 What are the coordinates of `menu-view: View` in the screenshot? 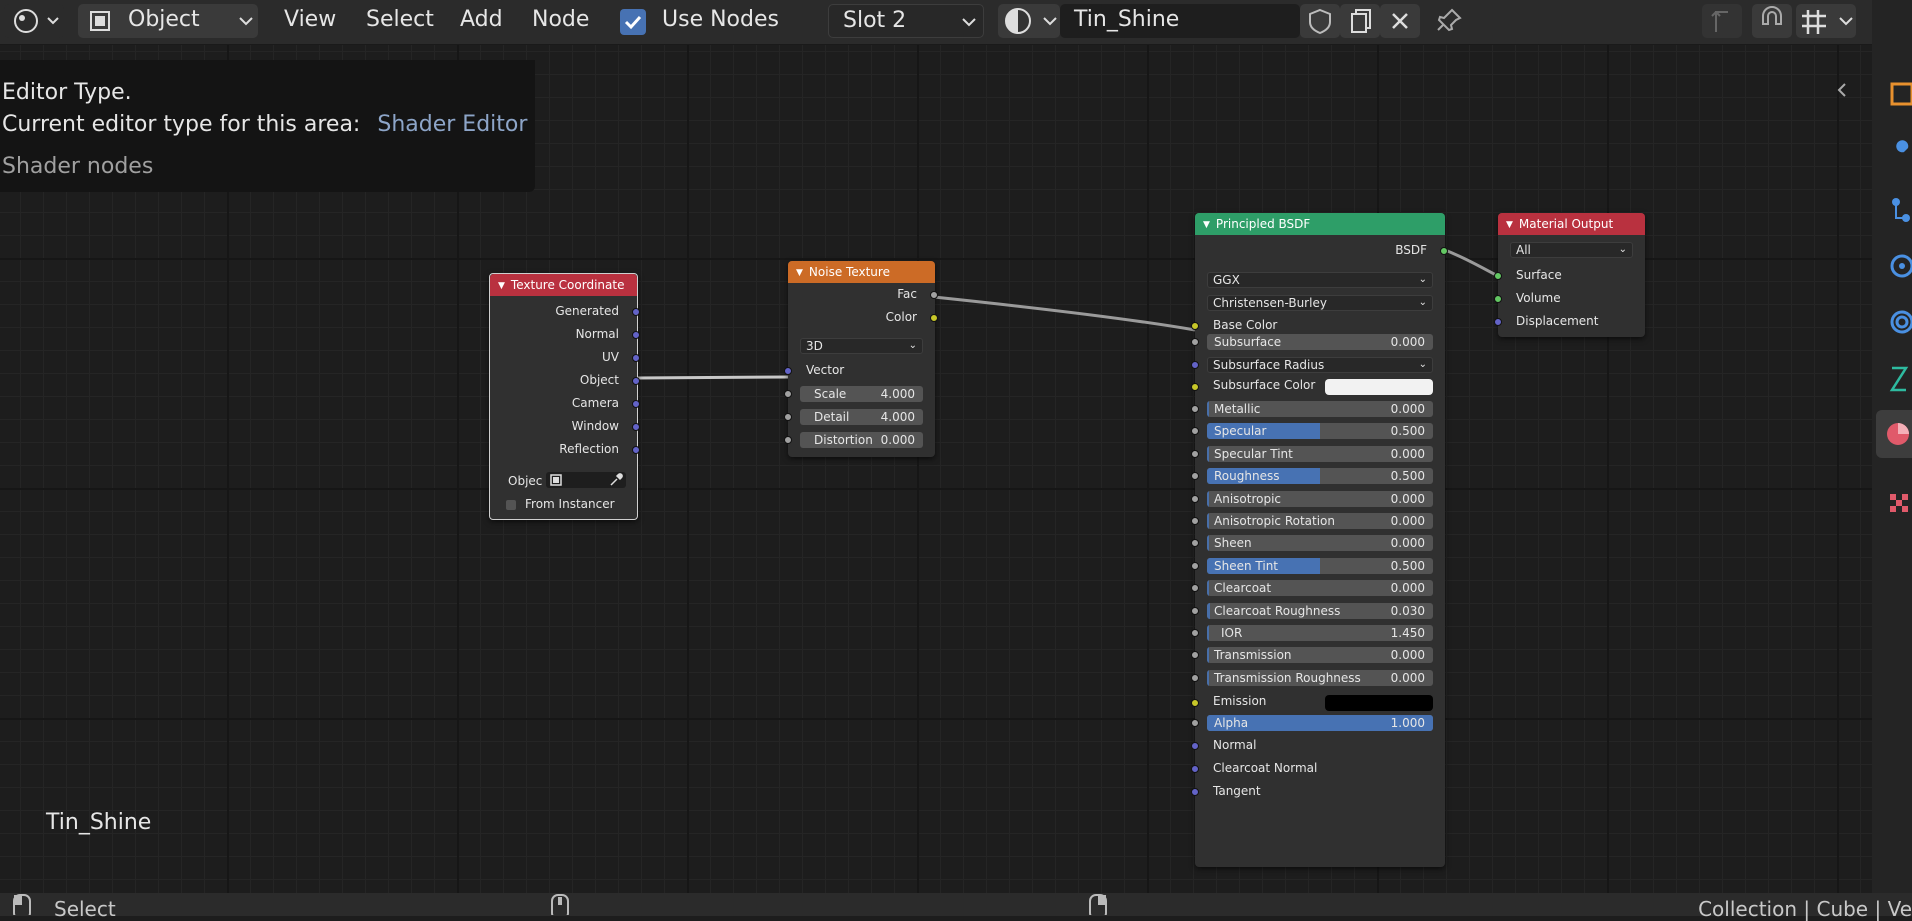 It's located at (310, 19).